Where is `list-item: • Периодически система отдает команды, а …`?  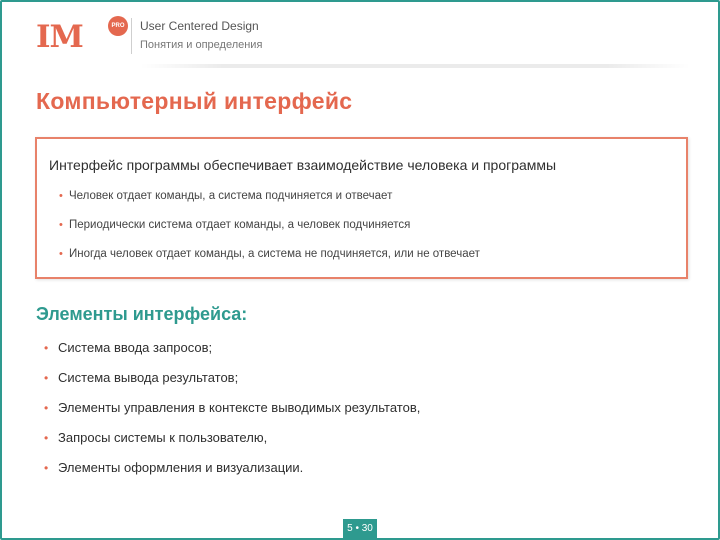 list-item: • Периодически система отдает команды, а … is located at coordinates (269, 232).